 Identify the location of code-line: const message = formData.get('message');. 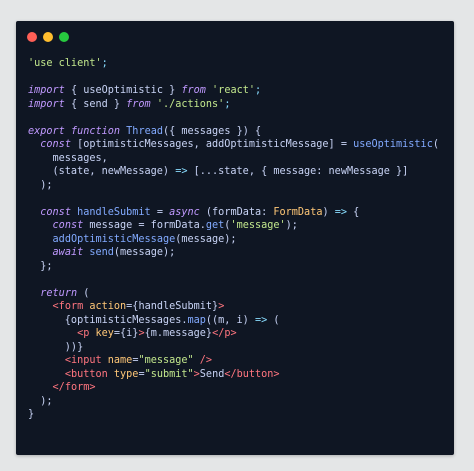
(233, 226).